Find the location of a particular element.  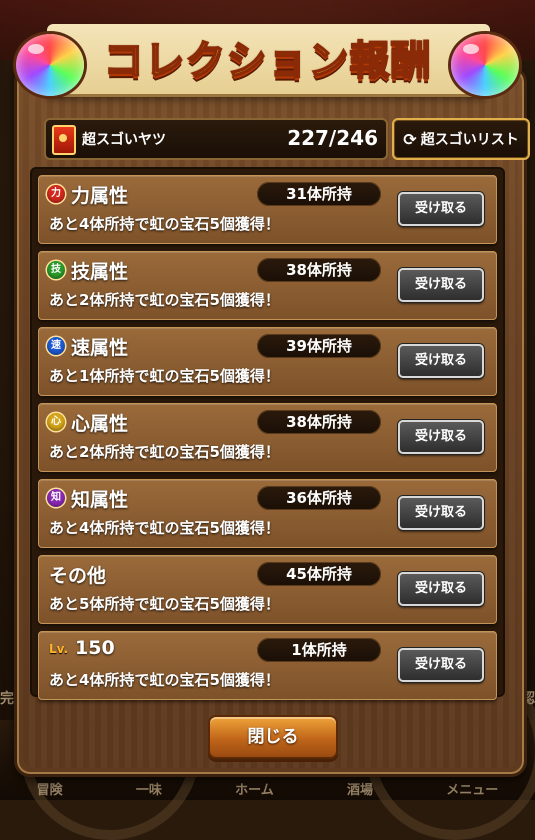

super-list-button: ⟳ 超スゴいリスト is located at coordinates (461, 139).